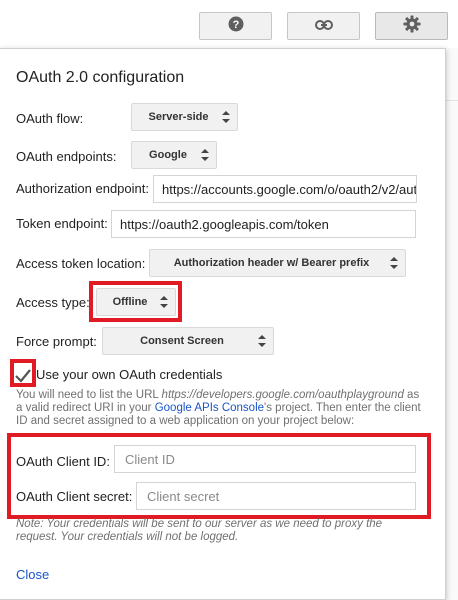  I want to click on access-token-location-label: Access token location:, so click(81, 263).